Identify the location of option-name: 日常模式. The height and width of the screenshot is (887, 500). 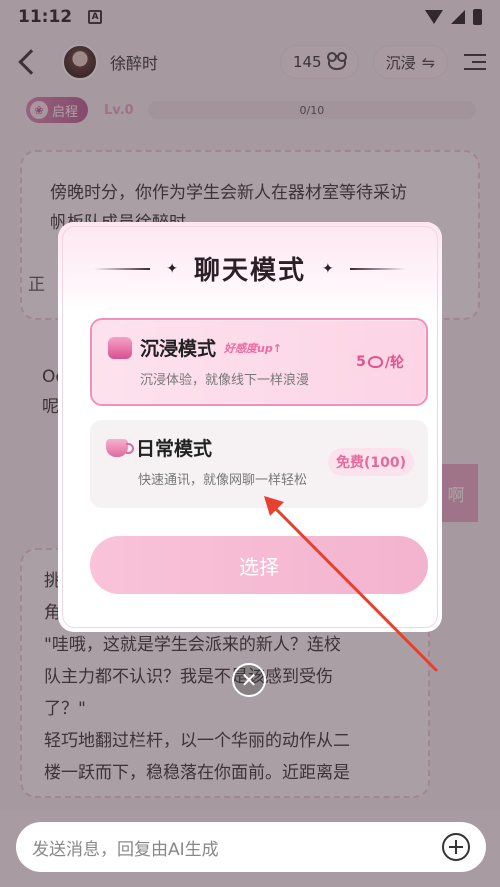
(174, 449).